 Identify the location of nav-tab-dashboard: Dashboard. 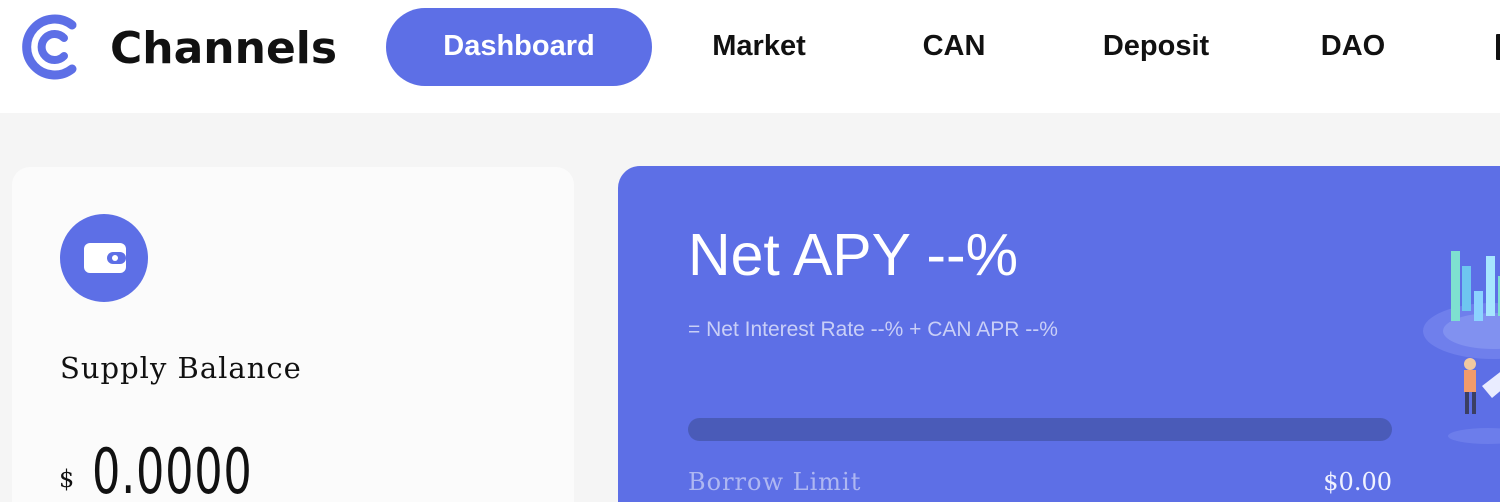
(519, 47).